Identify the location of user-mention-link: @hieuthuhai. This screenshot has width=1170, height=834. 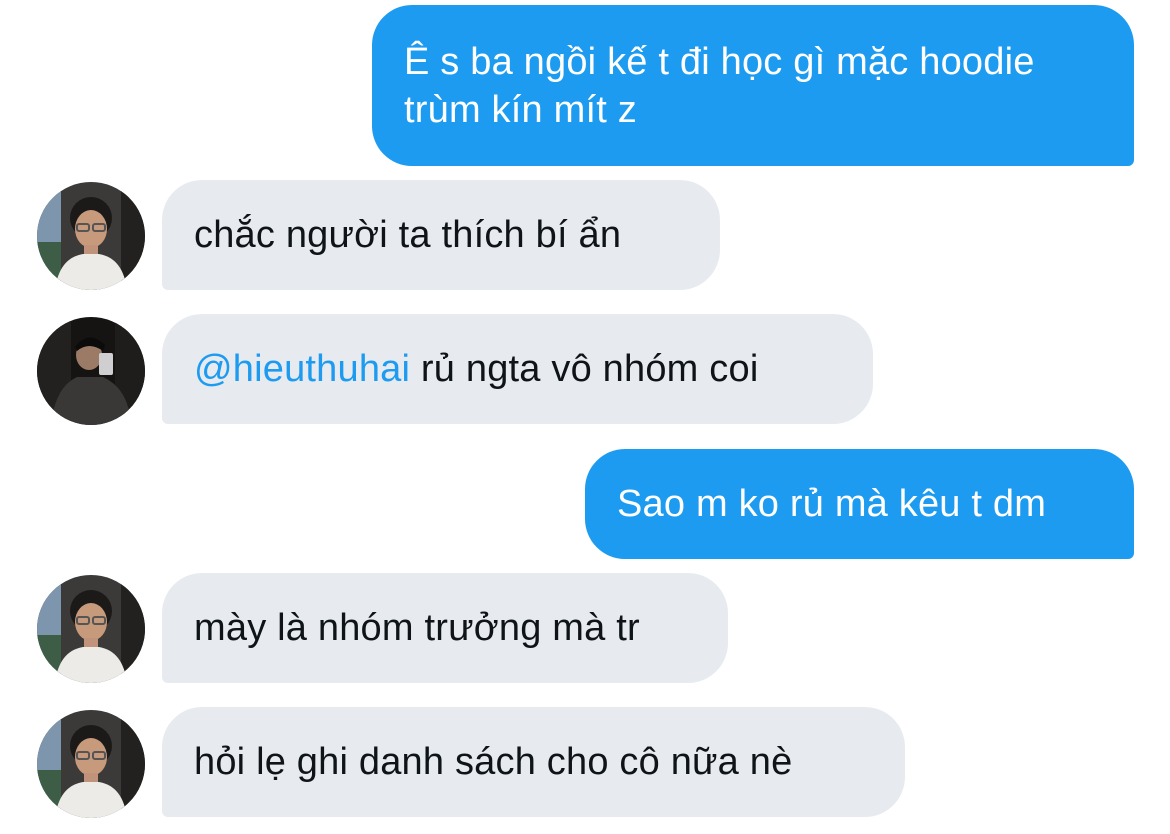
(302, 369).